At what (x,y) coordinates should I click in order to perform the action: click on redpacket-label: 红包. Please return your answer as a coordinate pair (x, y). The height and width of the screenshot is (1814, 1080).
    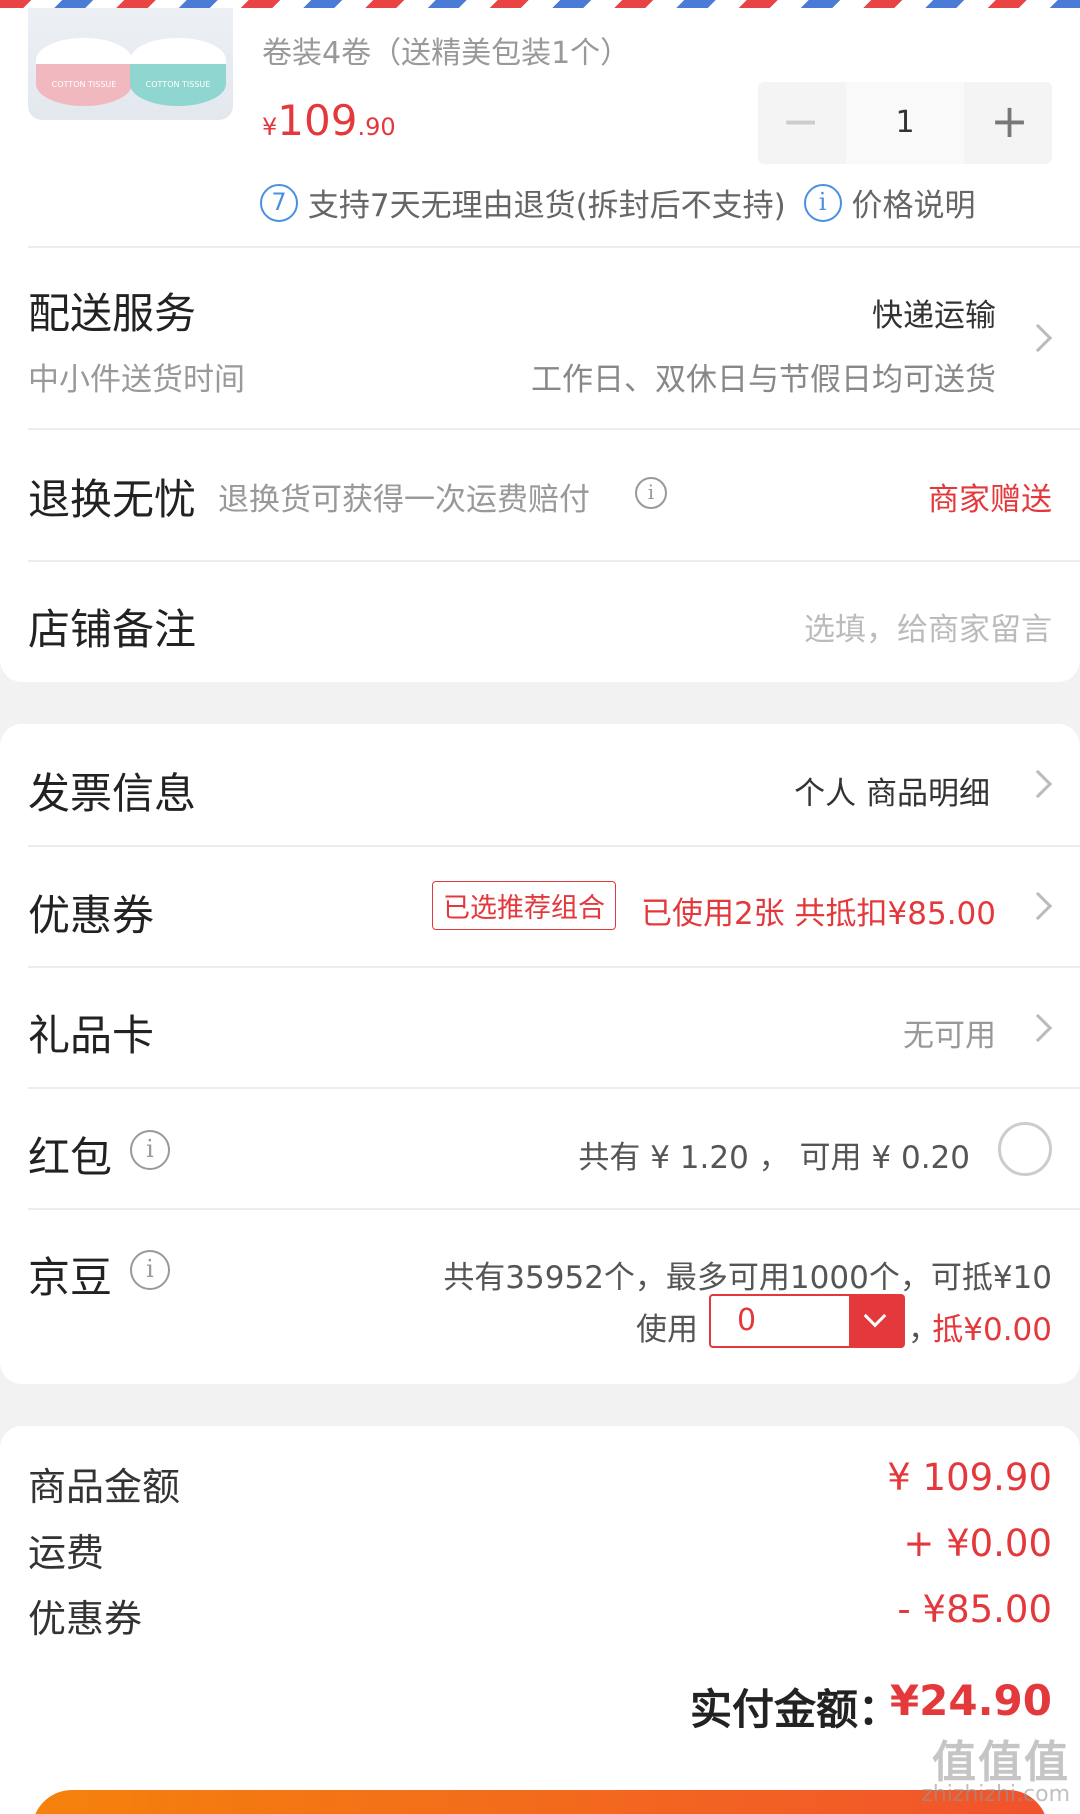
    Looking at the image, I should click on (70, 1157).